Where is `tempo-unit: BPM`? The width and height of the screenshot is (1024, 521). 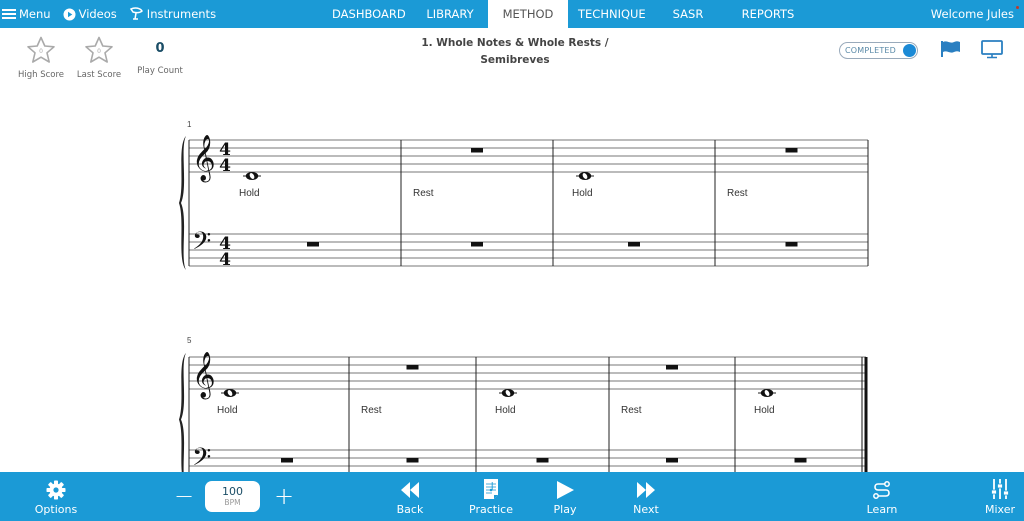 tempo-unit: BPM is located at coordinates (232, 502).